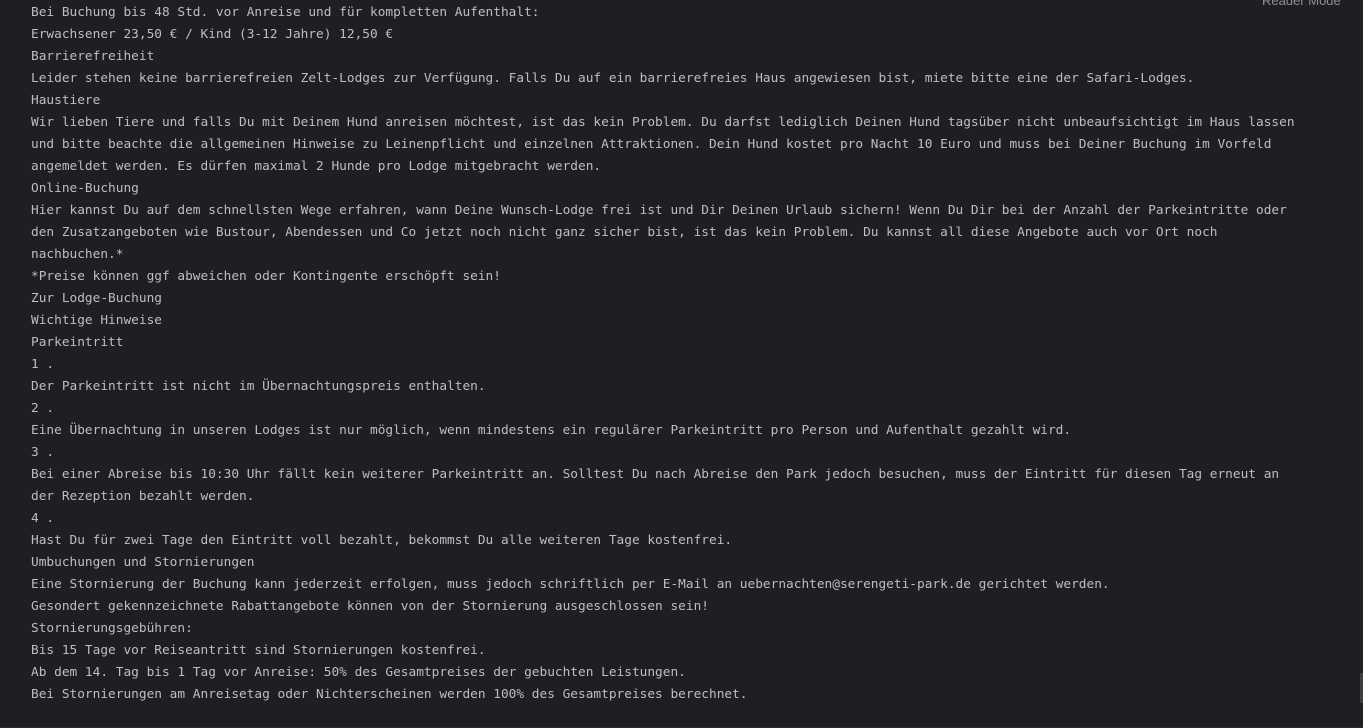  Describe the element at coordinates (77, 342) in the screenshot. I see `text-line: Parkeintritt` at that location.